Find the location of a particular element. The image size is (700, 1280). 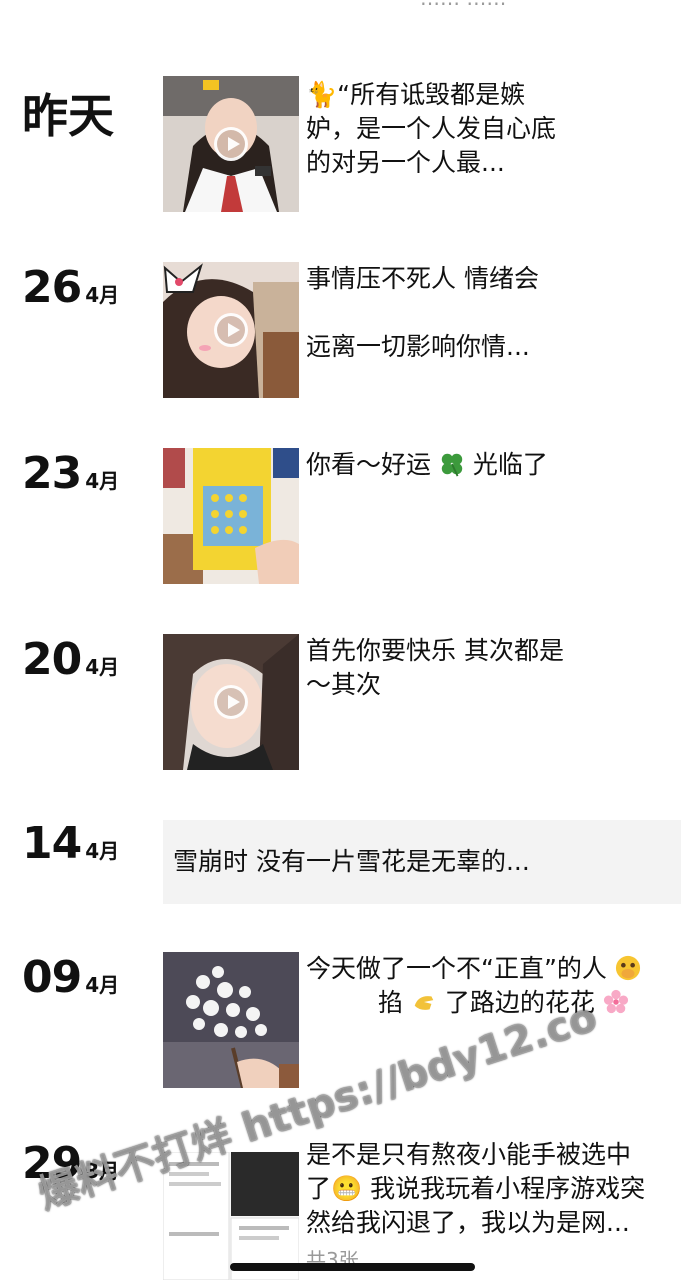

caption-text: 掐 is located at coordinates (391, 1002).